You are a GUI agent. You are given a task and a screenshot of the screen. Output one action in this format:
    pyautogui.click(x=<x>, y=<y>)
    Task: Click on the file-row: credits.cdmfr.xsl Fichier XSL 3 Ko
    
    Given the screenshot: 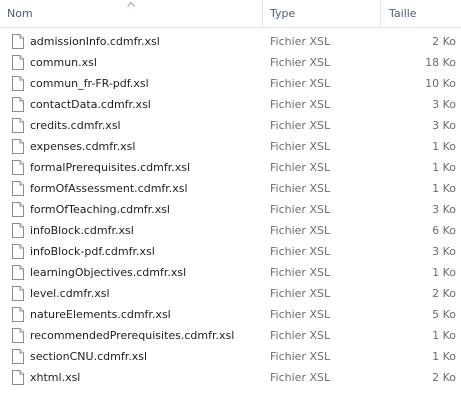 What is the action you would take?
    pyautogui.click(x=230, y=125)
    